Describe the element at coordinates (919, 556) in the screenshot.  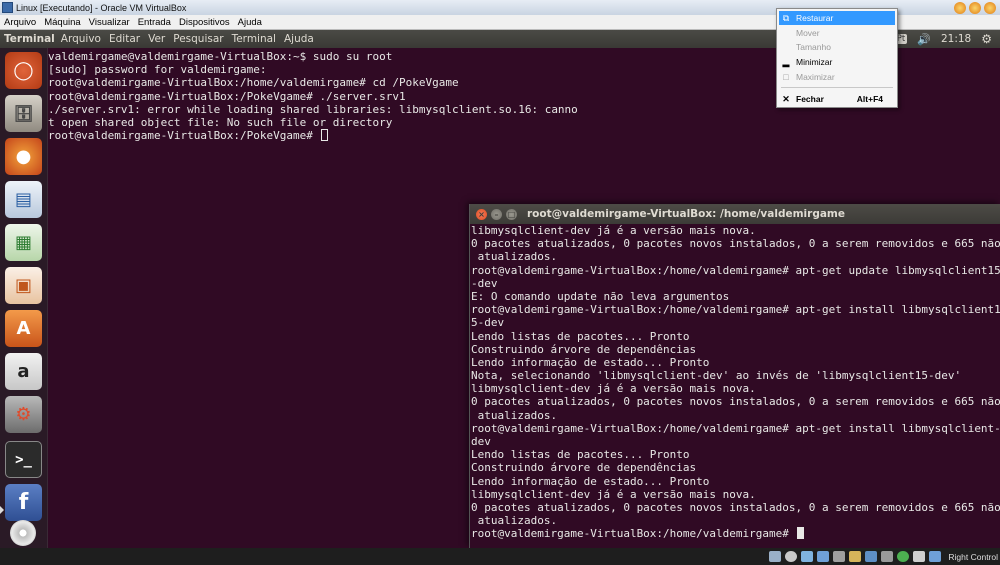
I see `mouse-integration-icon` at that location.